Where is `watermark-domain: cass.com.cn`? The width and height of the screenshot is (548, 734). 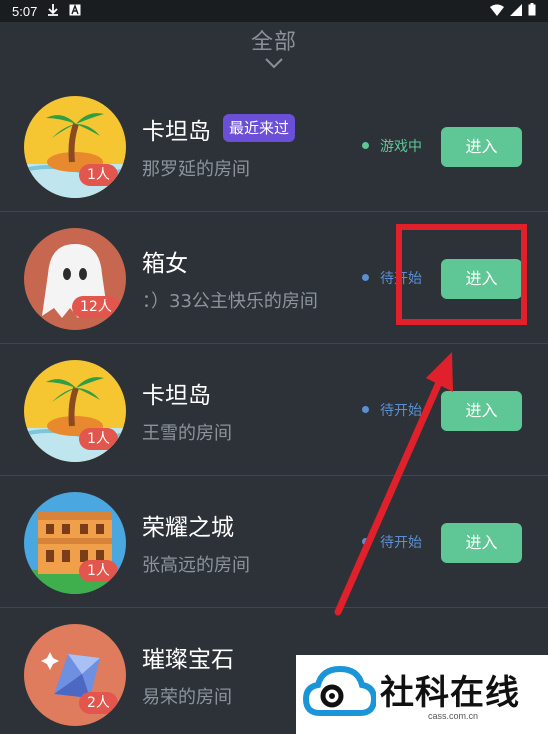
watermark-domain: cass.com.cn is located at coordinates (453, 716).